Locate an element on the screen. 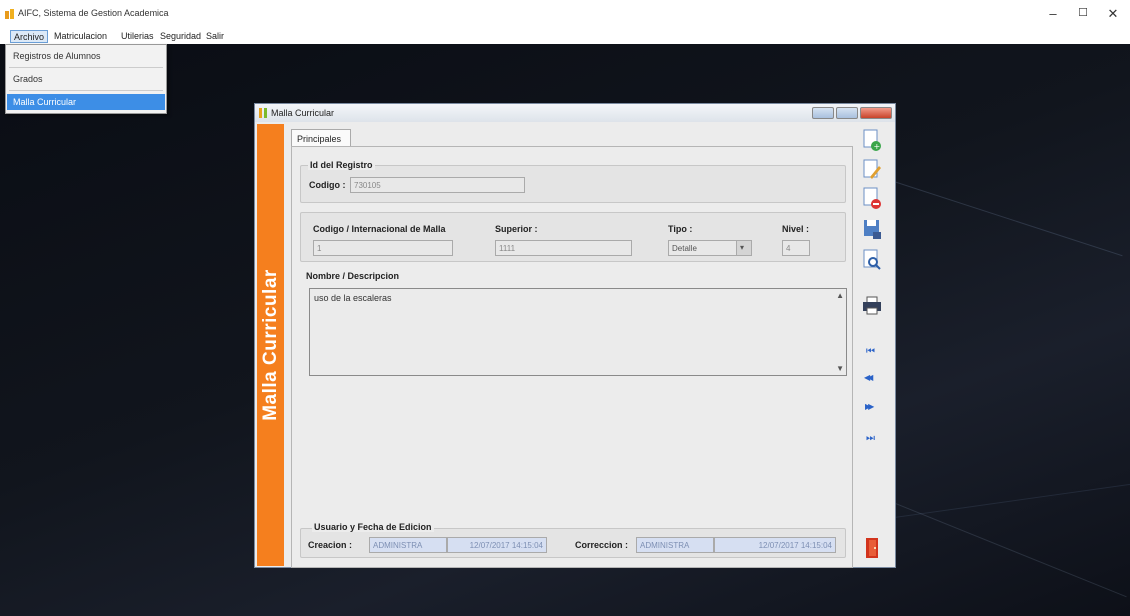  window-minimize-button is located at coordinates (823, 113).